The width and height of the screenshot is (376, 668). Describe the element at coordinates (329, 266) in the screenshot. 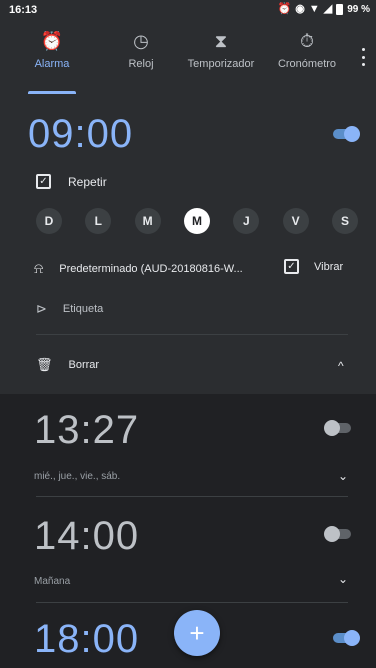

I see `vibrate-label: Vibrar` at that location.